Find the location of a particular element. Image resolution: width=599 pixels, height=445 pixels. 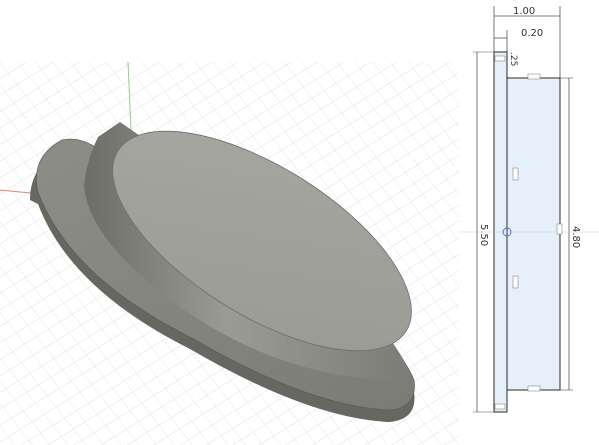

dim-body-height: 4.80 is located at coordinates (575, 237).